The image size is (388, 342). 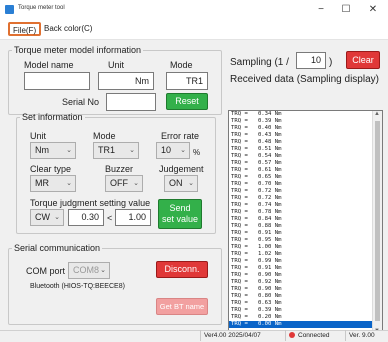 I want to click on menu-bar: File(F) Back color(C), so click(x=194, y=30).